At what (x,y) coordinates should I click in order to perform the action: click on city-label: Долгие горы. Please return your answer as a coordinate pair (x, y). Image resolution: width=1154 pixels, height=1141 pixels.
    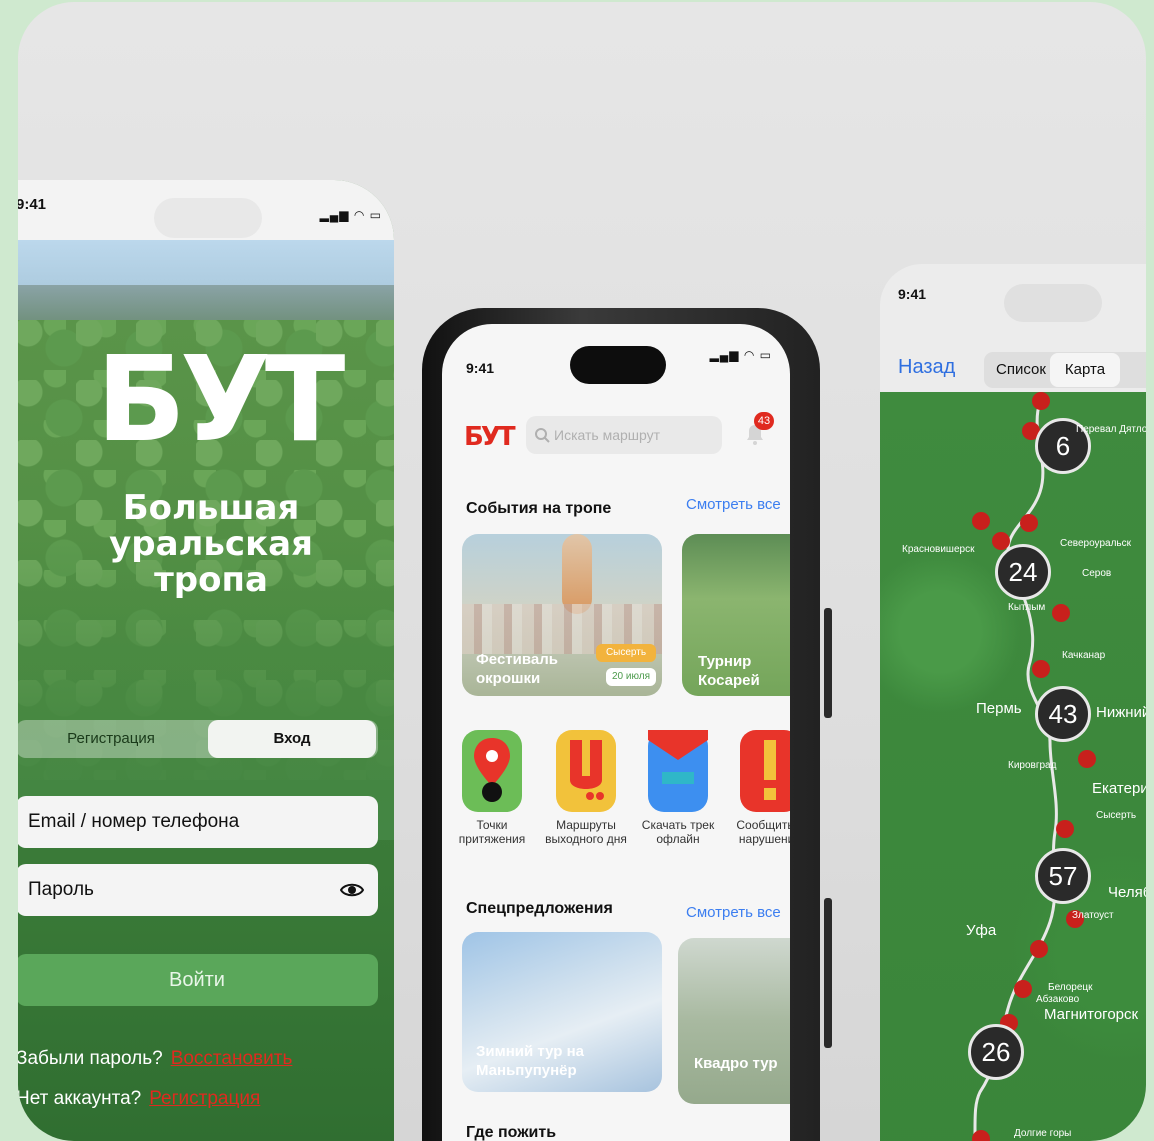
    Looking at the image, I should click on (1043, 1133).